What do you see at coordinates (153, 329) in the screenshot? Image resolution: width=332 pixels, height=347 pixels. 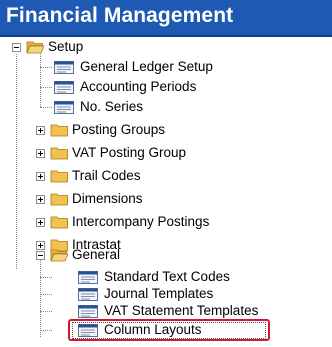 I see `tree-item-label: Column Layouts` at bounding box center [153, 329].